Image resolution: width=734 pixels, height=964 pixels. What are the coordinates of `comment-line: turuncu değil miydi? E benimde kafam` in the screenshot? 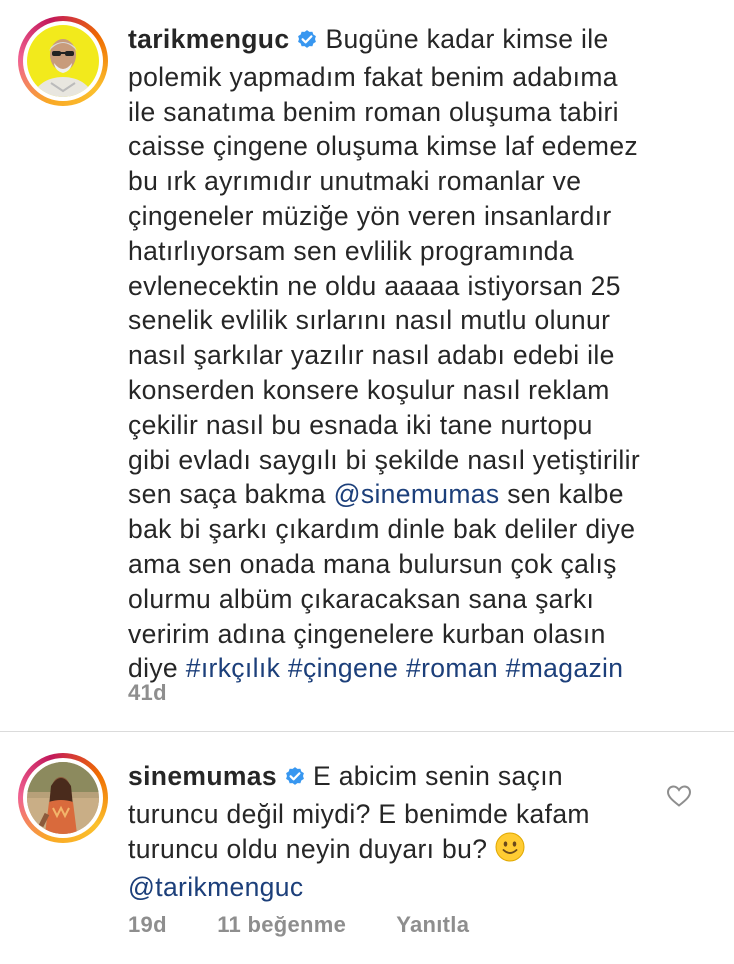 It's located at (359, 813).